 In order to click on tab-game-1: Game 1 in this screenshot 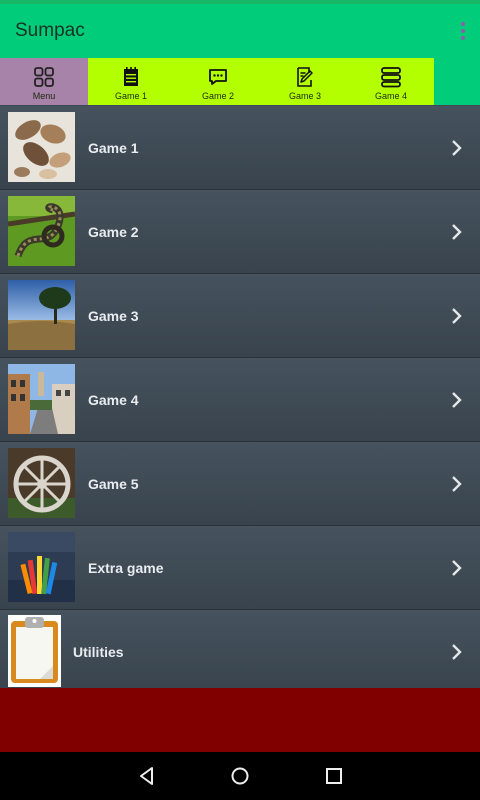, I will do `click(131, 81)`.